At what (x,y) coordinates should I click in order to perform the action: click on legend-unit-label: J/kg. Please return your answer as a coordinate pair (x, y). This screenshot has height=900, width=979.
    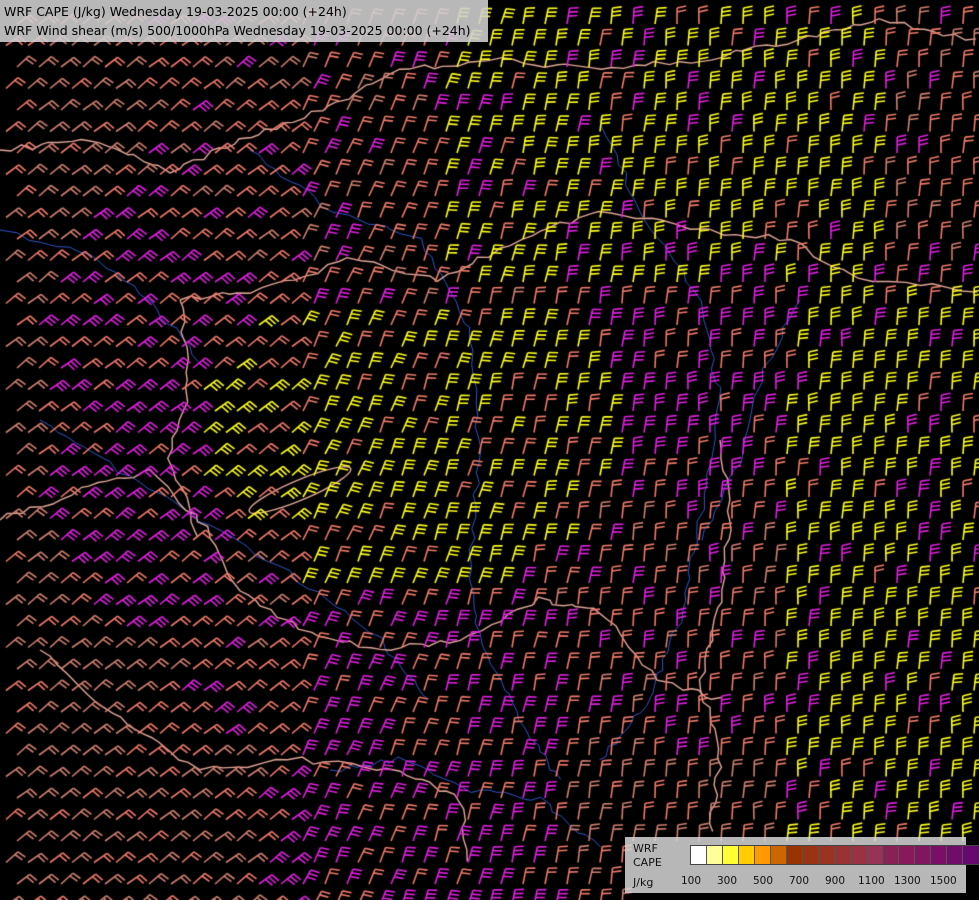
    Looking at the image, I should click on (643, 882).